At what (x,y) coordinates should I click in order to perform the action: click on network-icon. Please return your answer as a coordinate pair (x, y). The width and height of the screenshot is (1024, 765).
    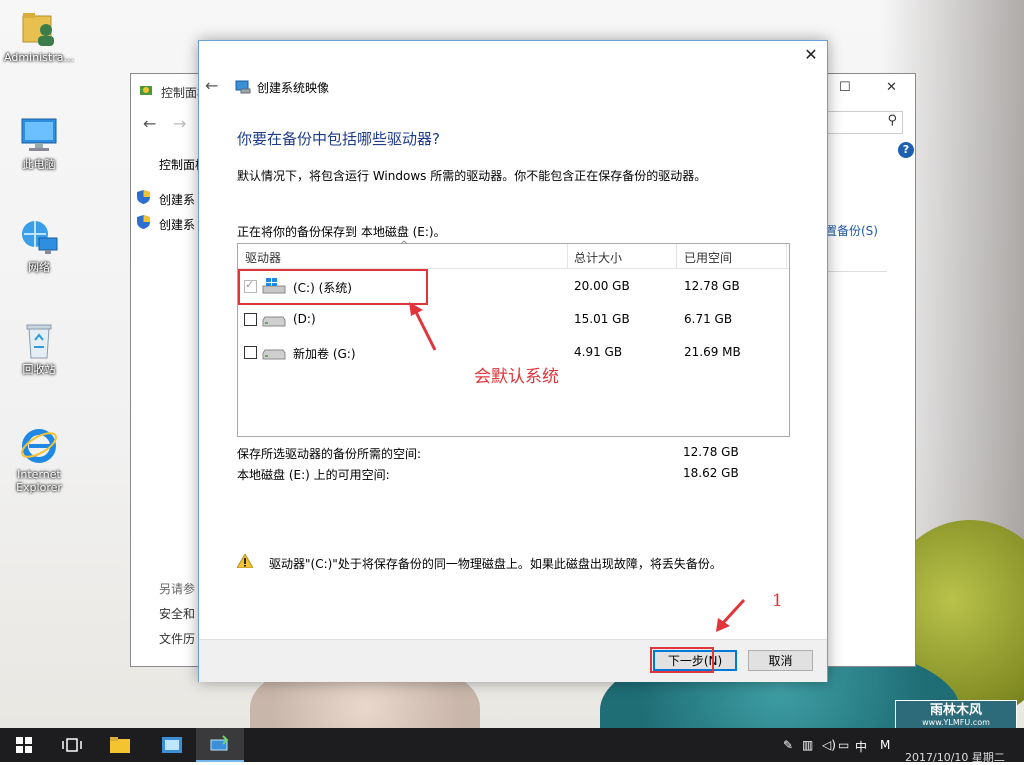
    Looking at the image, I should click on (39, 238).